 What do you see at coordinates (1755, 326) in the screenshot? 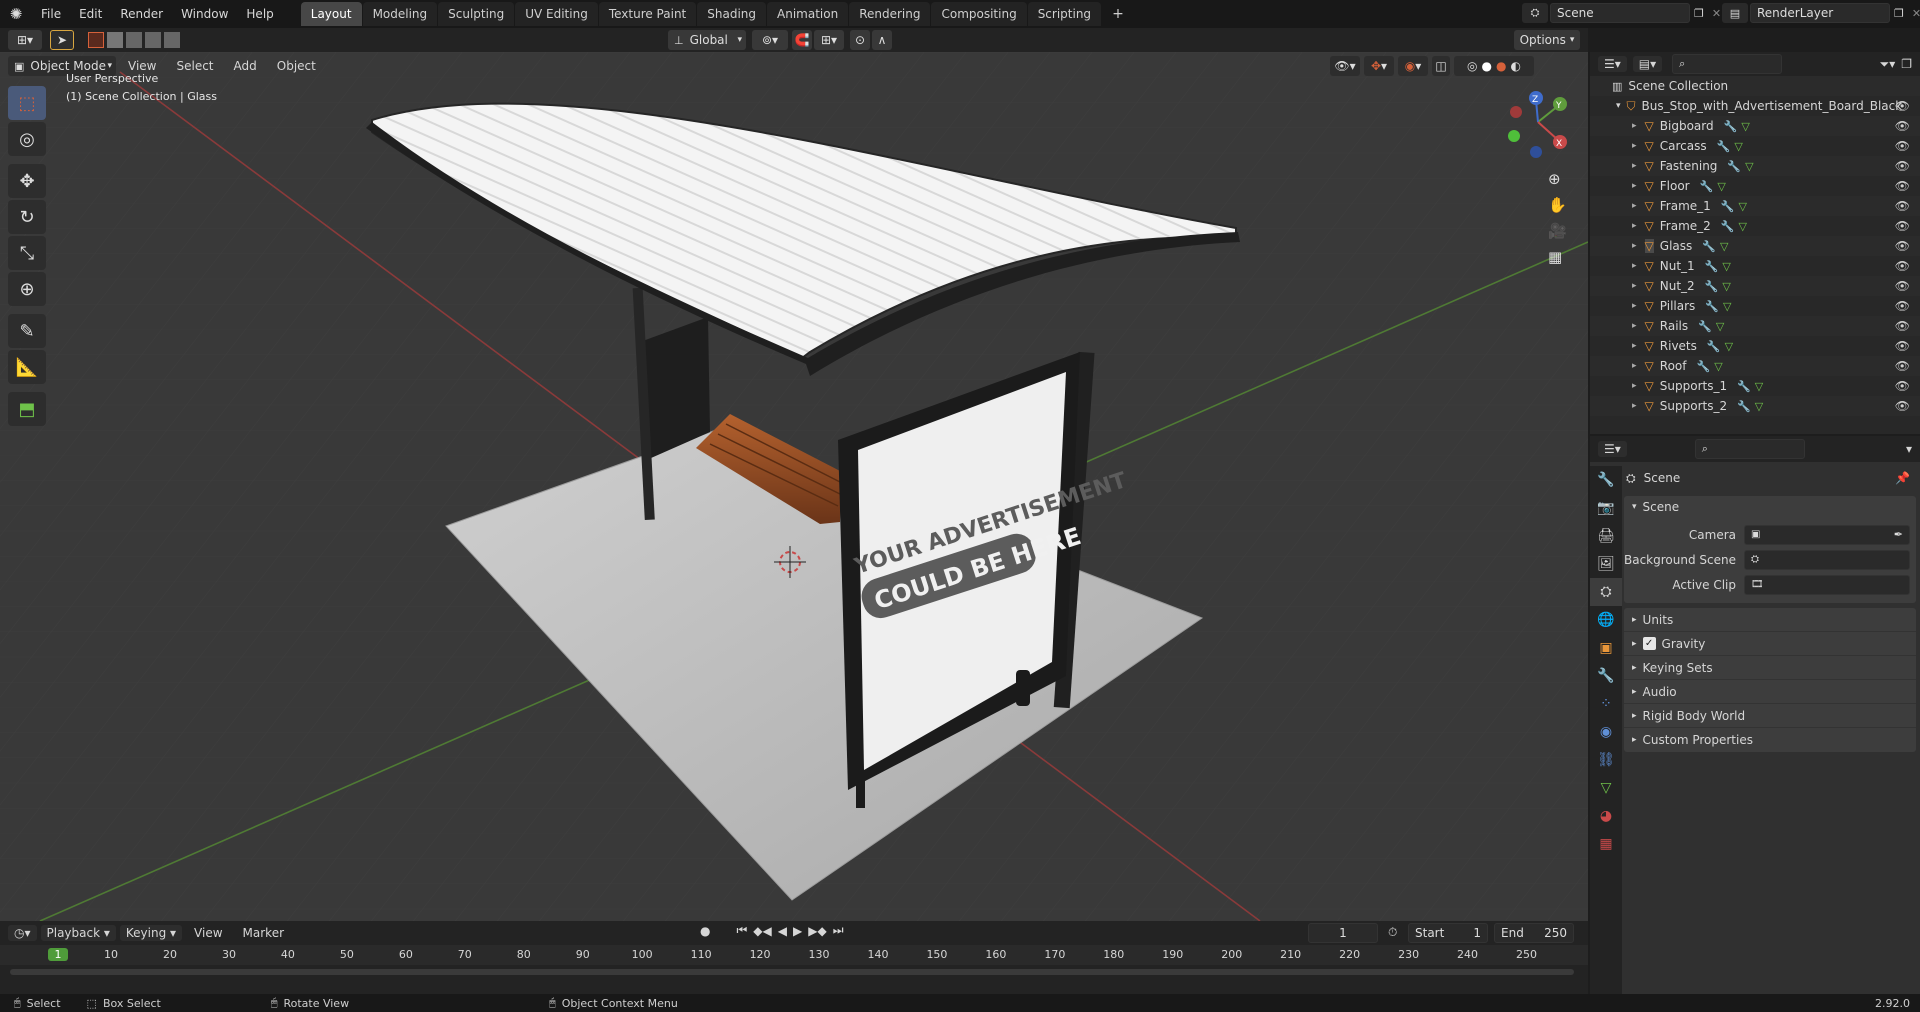
I see `outliner-item-rails: ▸ ▽ Rails 🔧 ▽ 👁` at bounding box center [1755, 326].